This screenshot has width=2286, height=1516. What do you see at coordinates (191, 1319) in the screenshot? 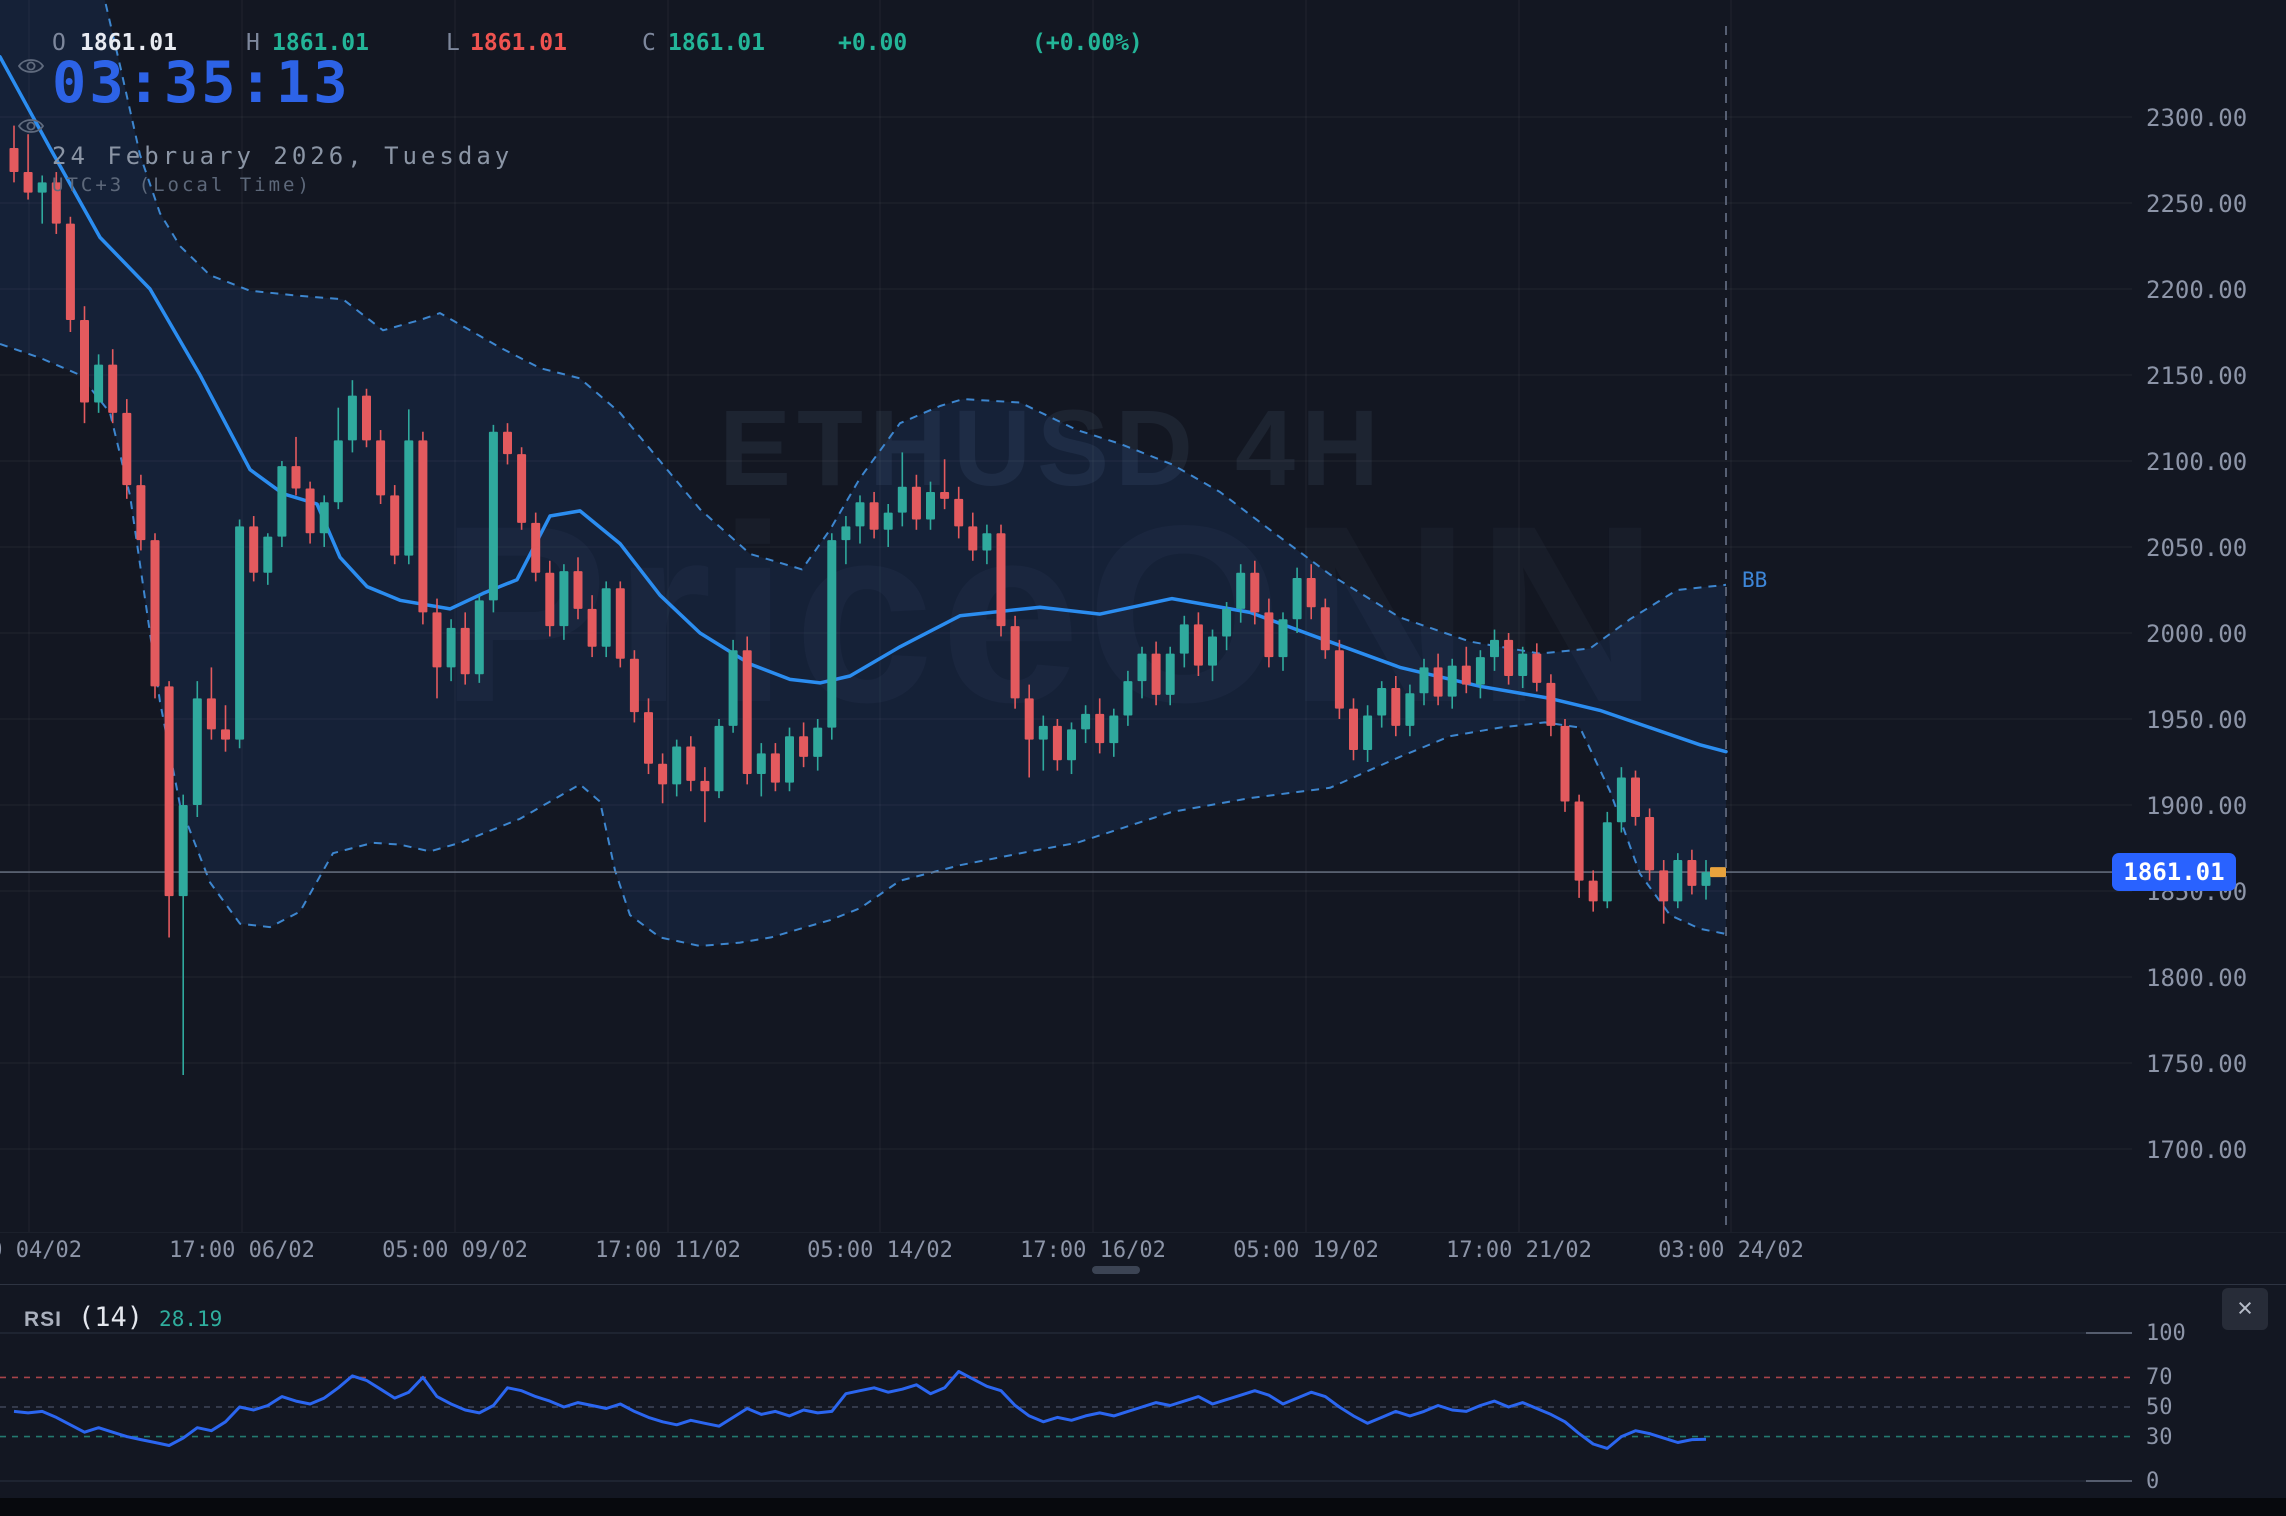
I see `rsi-value: 28.19` at bounding box center [191, 1319].